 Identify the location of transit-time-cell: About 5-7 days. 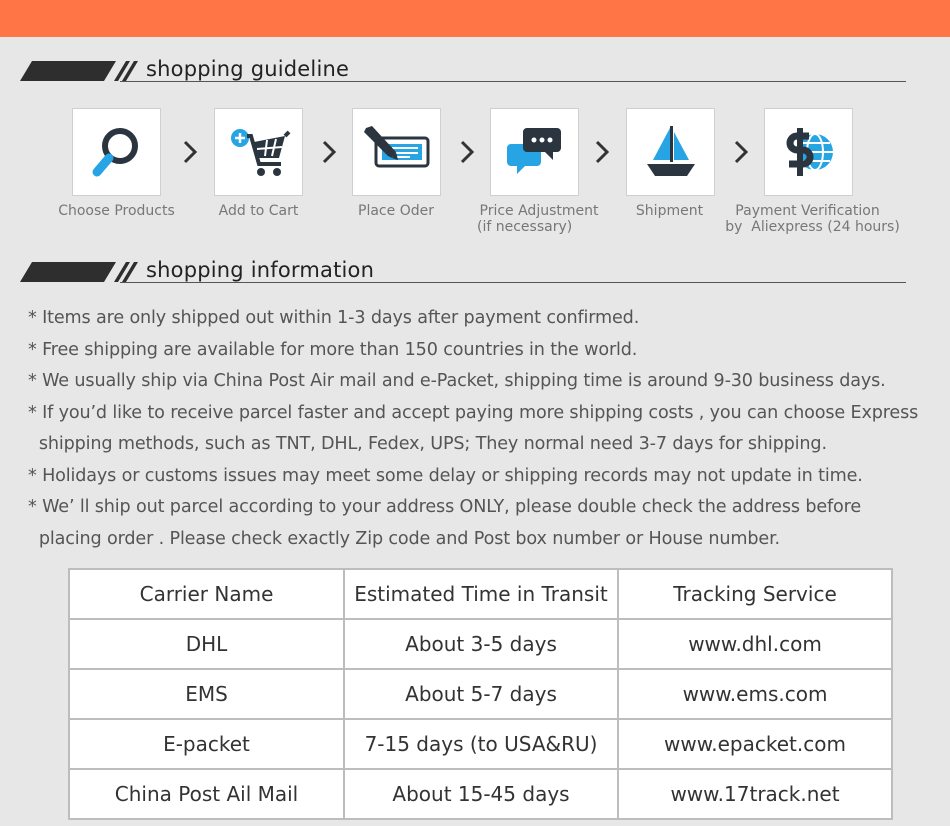
(481, 694).